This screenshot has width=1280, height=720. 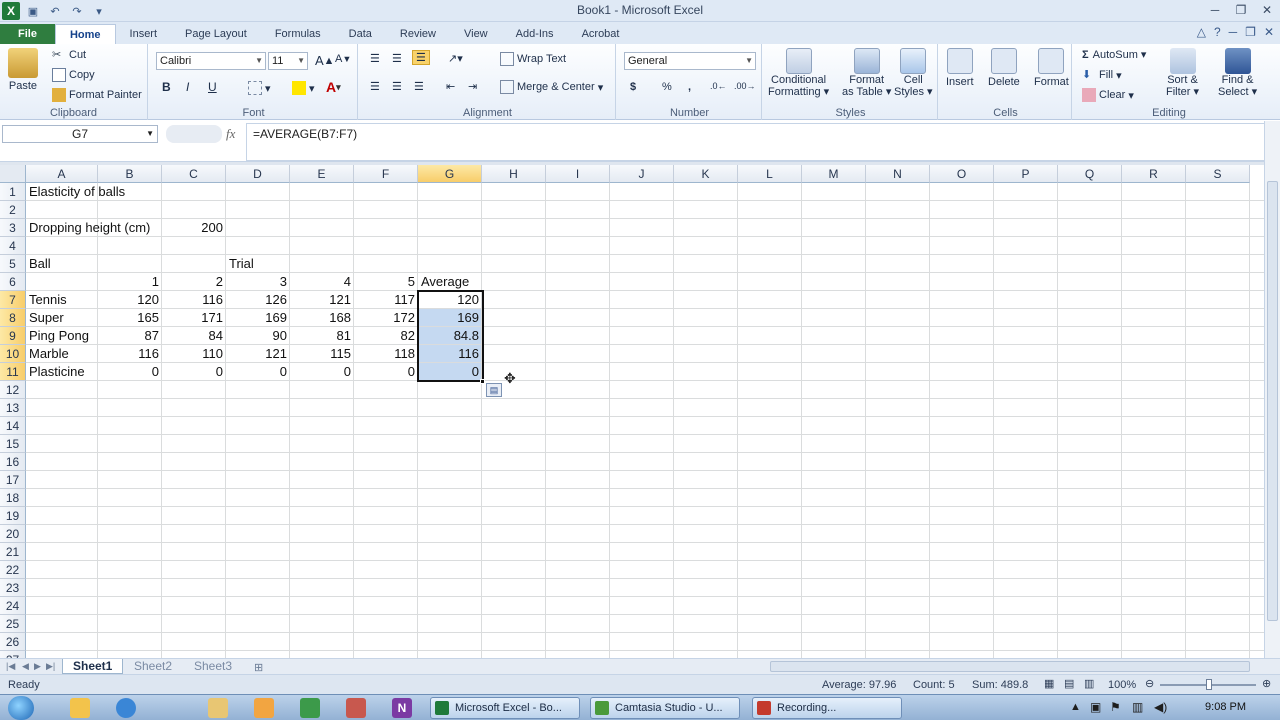 I want to click on cell-c3: 200, so click(x=194, y=228).